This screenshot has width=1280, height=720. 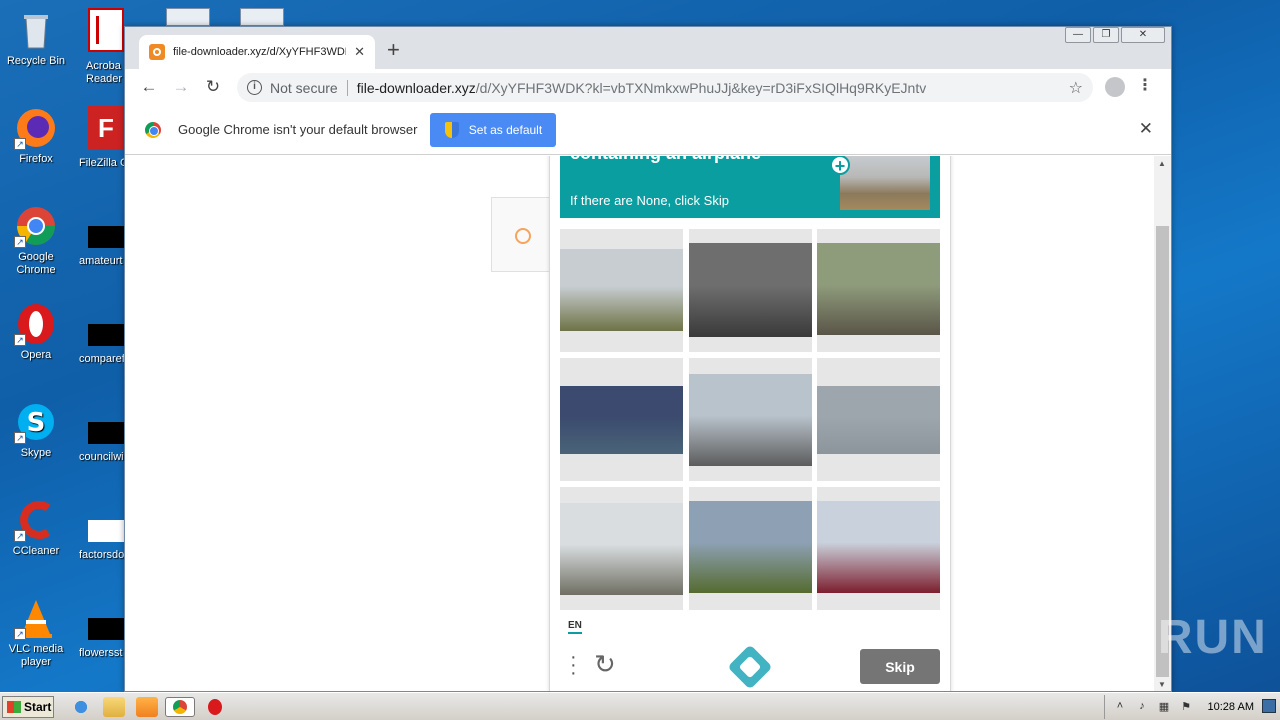 What do you see at coordinates (36, 61) in the screenshot?
I see `desktop-icon-label: Recycle Bin` at bounding box center [36, 61].